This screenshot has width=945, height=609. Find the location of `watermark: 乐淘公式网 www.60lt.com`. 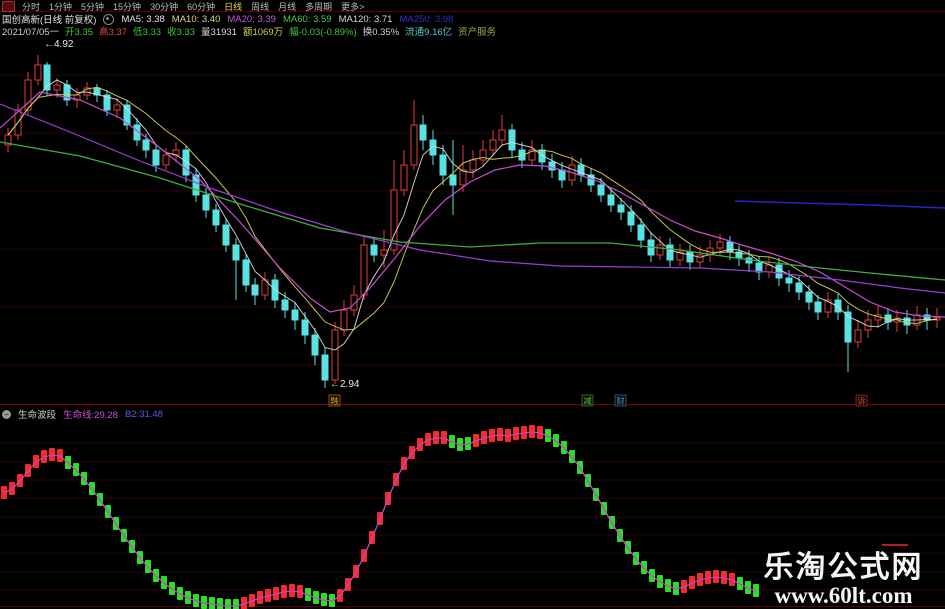

watermark: 乐淘公式网 www.60lt.com is located at coordinates (843, 580).